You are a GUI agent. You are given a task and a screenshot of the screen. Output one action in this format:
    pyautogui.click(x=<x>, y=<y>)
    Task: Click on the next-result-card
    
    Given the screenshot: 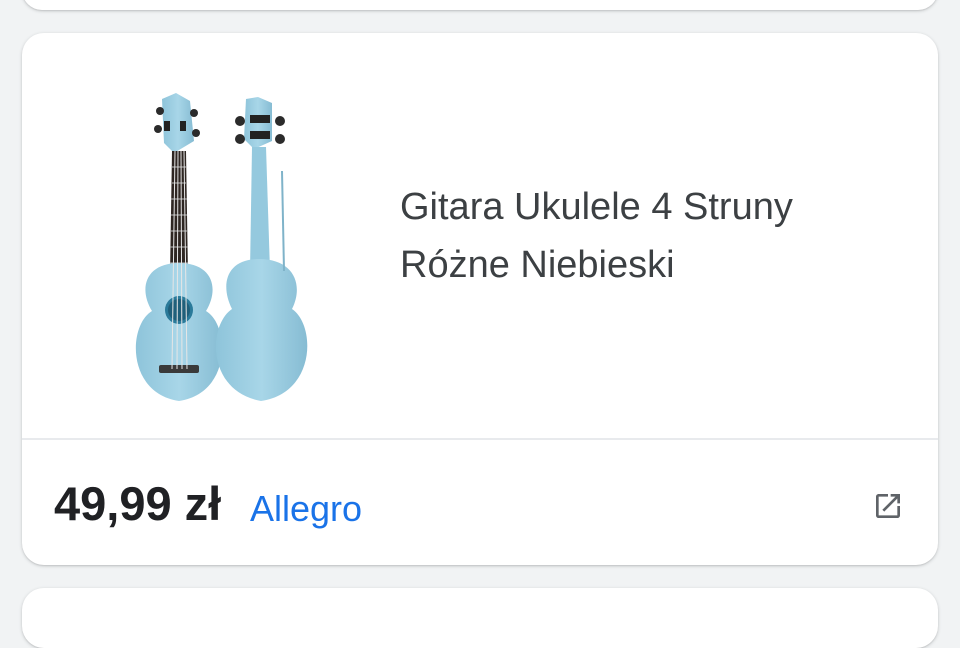 What is the action you would take?
    pyautogui.click(x=480, y=618)
    